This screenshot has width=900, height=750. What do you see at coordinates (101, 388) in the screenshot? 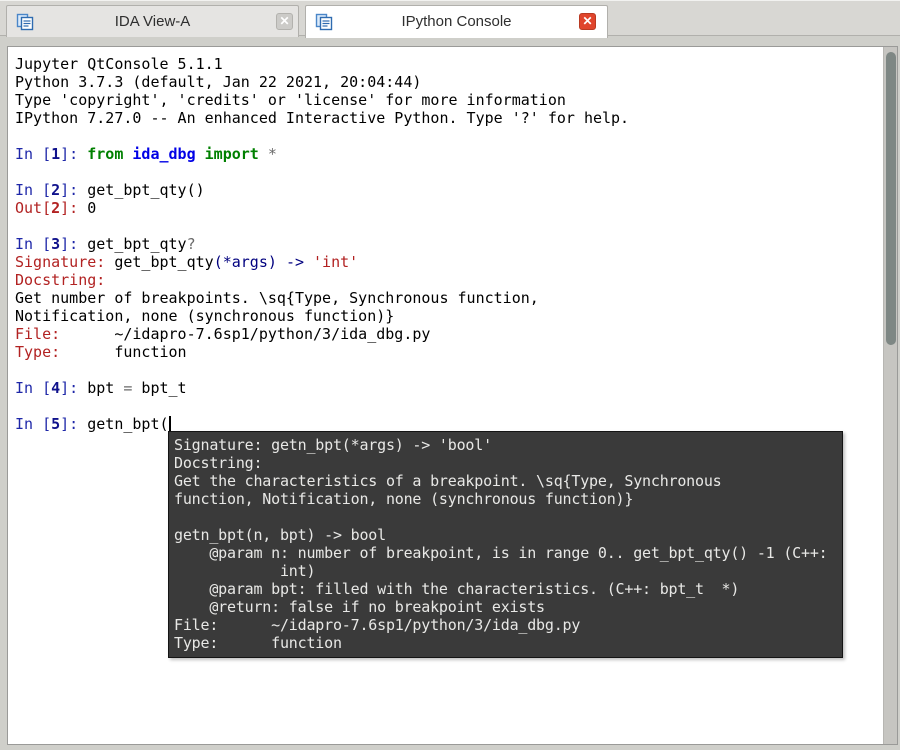
I see `console-line: In [4]: bpt = bpt_t` at bounding box center [101, 388].